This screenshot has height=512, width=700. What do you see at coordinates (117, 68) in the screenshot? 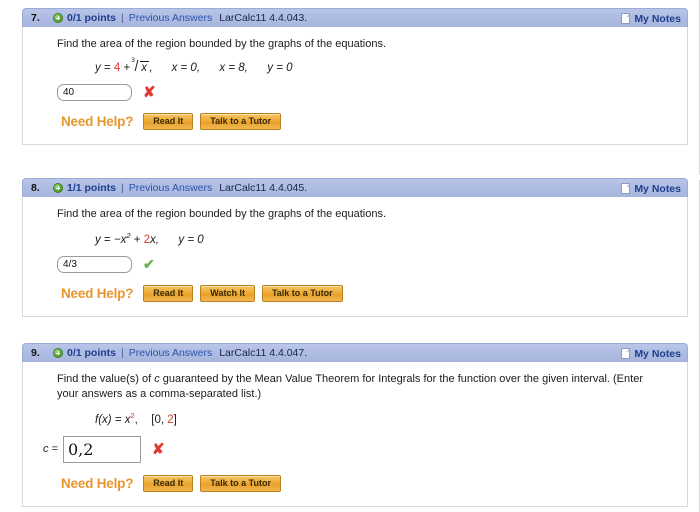
I see `eq-coefficient: 4` at bounding box center [117, 68].